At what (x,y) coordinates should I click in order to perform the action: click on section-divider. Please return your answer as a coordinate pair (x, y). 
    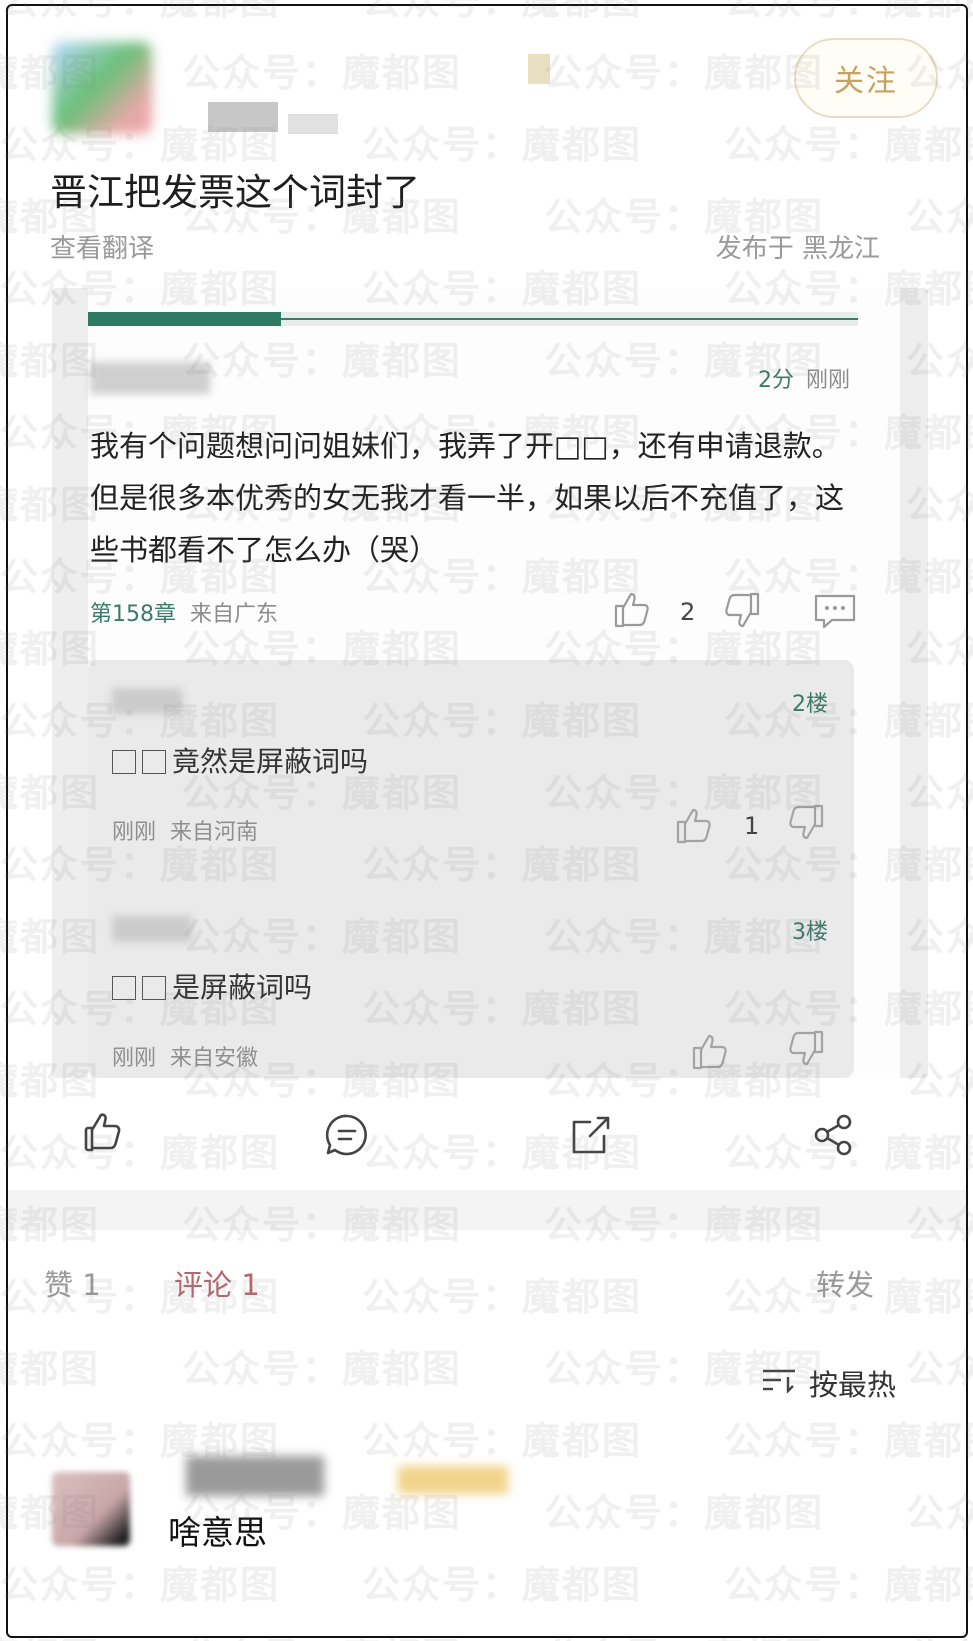
    Looking at the image, I should click on (487, 1210).